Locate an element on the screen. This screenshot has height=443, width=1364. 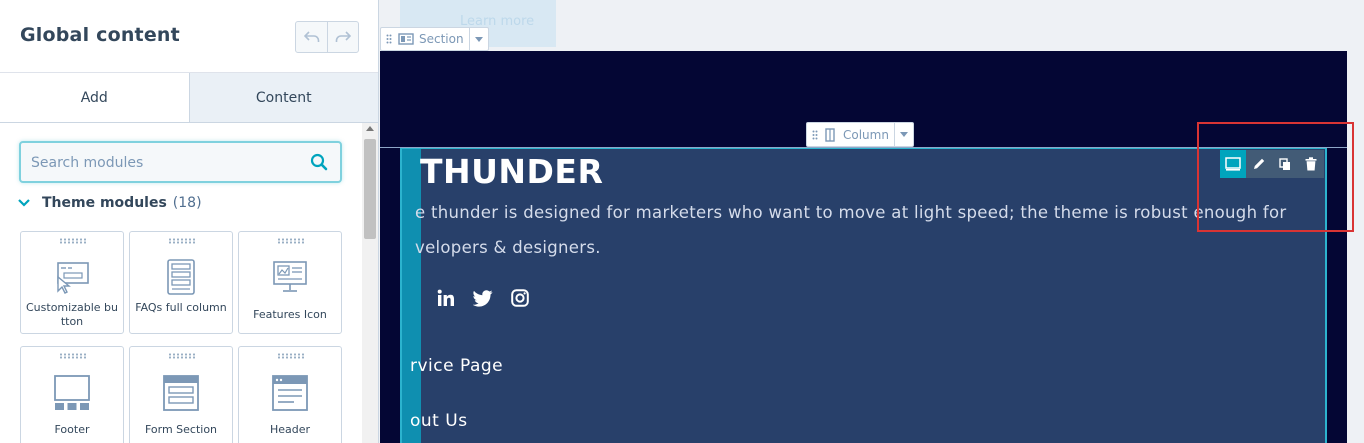
search-box is located at coordinates (180, 162).